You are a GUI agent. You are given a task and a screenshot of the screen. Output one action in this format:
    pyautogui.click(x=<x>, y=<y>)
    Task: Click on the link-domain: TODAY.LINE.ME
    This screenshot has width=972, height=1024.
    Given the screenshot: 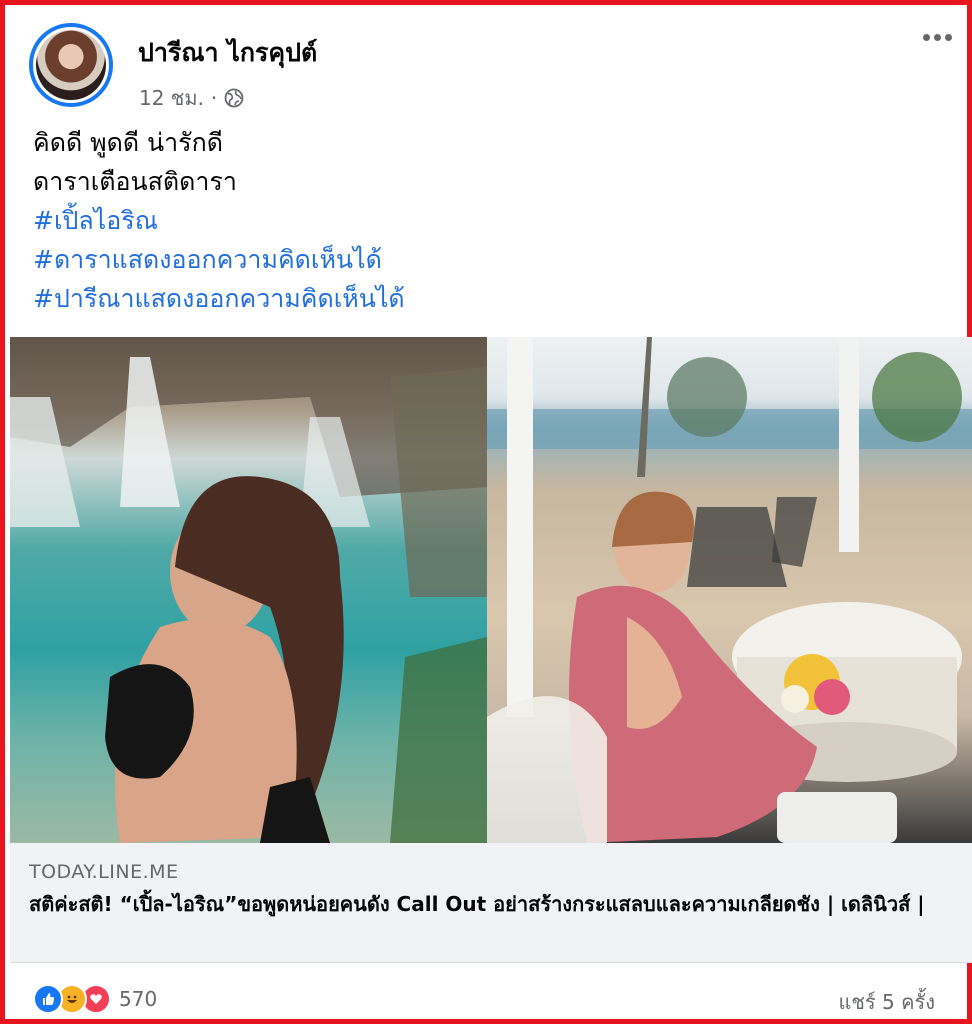 What is the action you would take?
    pyautogui.click(x=104, y=872)
    